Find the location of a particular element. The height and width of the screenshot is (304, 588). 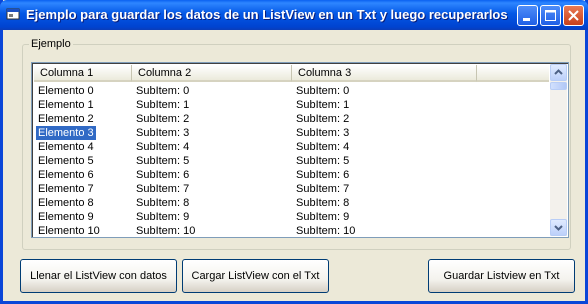

cell-col1: Elemento 3 is located at coordinates (66, 133).